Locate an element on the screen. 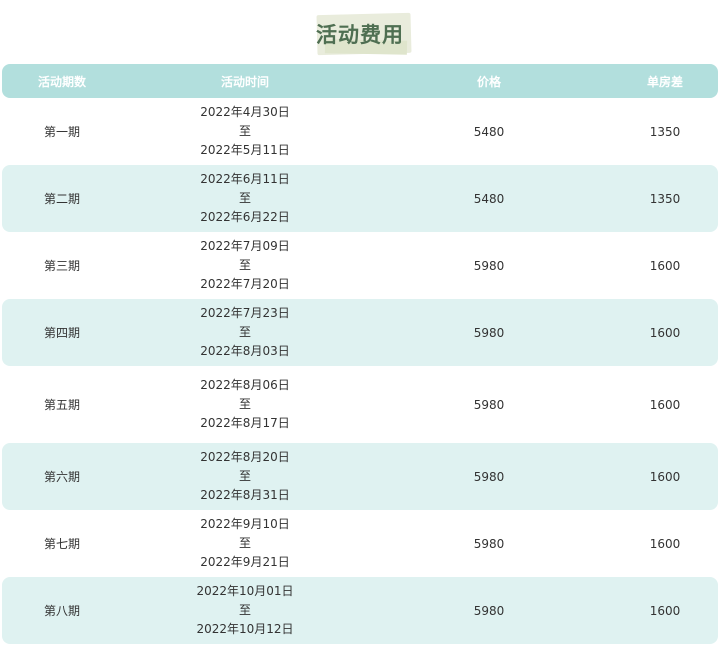 The image size is (720, 646). start-date: 2022年6月11日 is located at coordinates (245, 179).